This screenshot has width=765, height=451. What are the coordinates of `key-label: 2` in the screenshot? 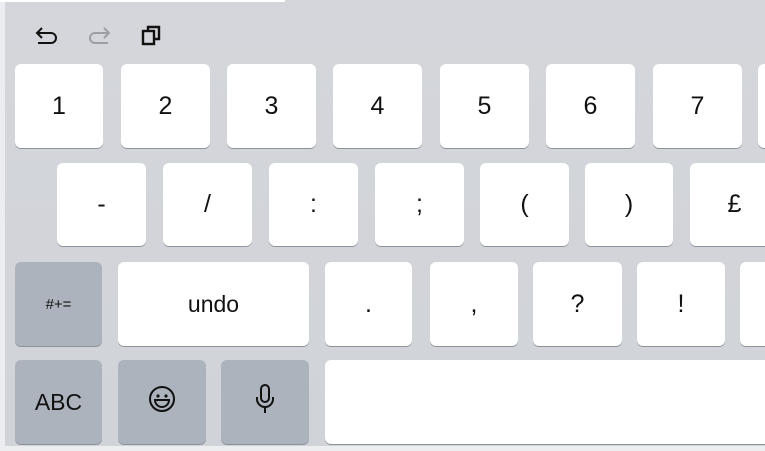 It's located at (165, 105).